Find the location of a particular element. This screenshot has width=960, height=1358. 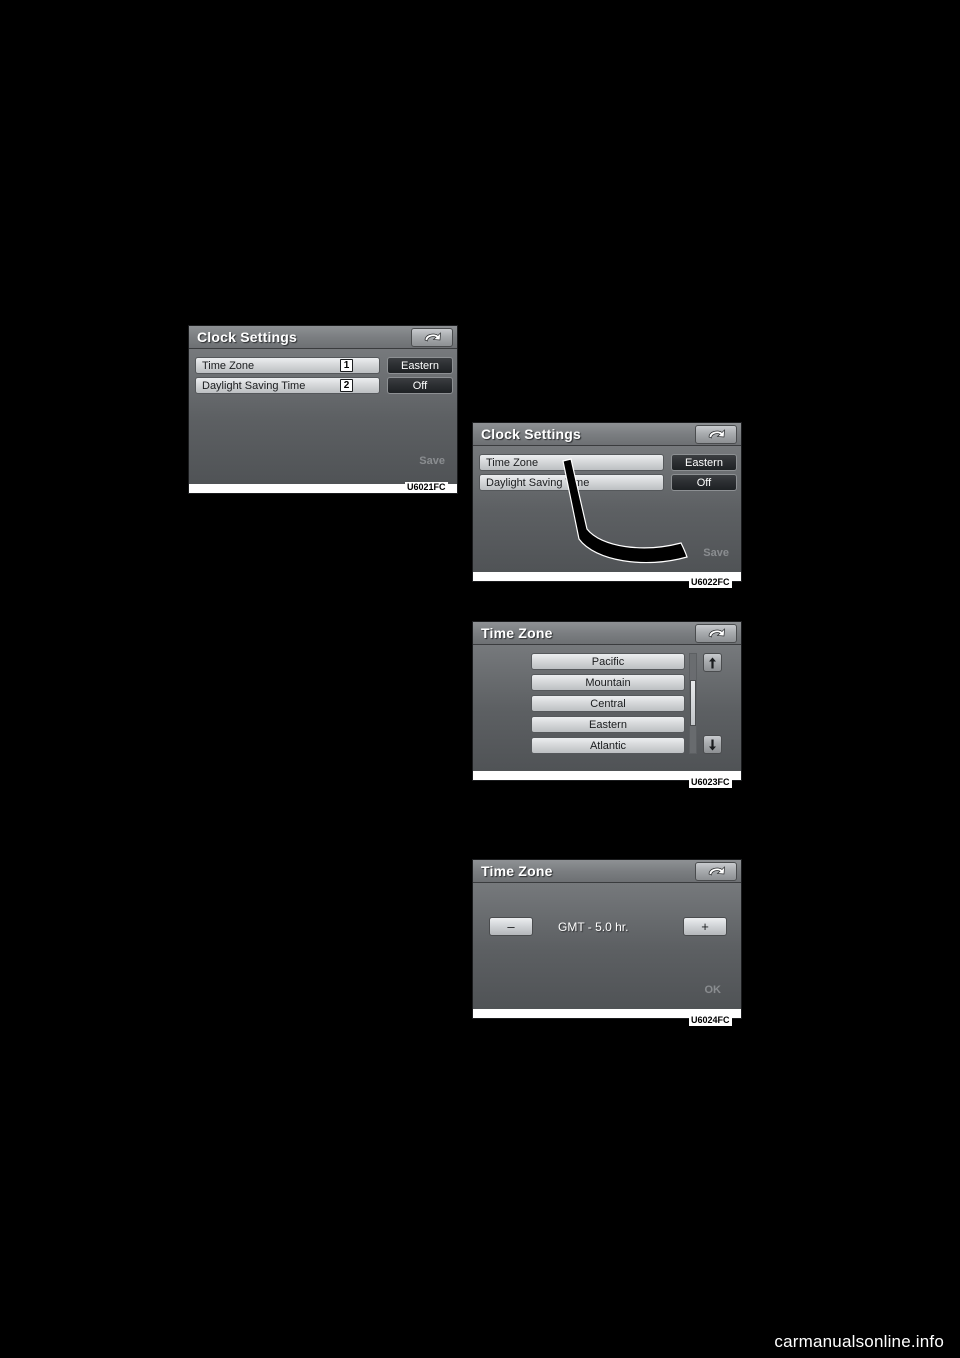

list-item-label: Atlantic is located at coordinates (608, 745).